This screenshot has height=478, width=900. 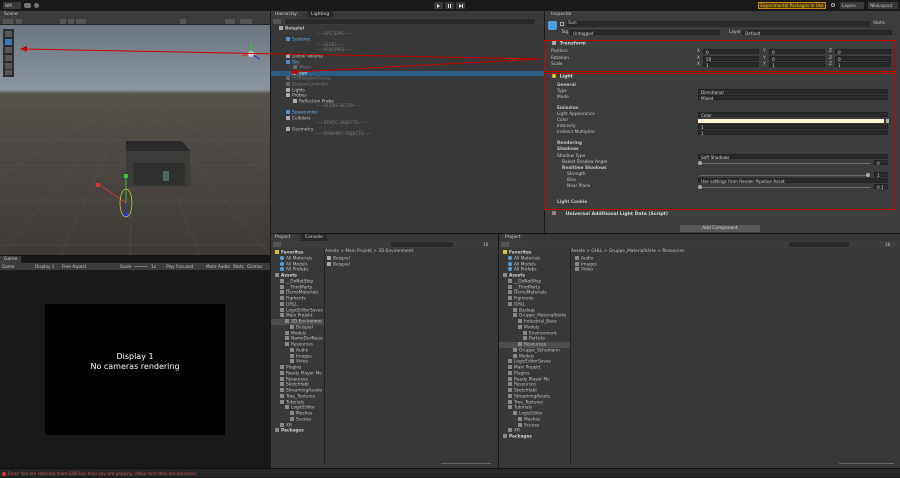 I want to click on static-toggle: Static, so click(x=879, y=24).